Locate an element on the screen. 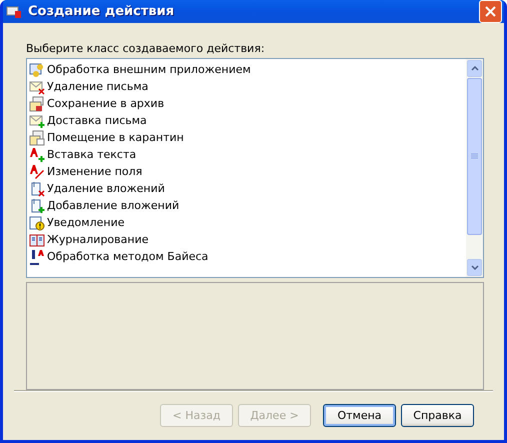 The height and width of the screenshot is (443, 507). letter-add-icon is located at coordinates (37, 154).